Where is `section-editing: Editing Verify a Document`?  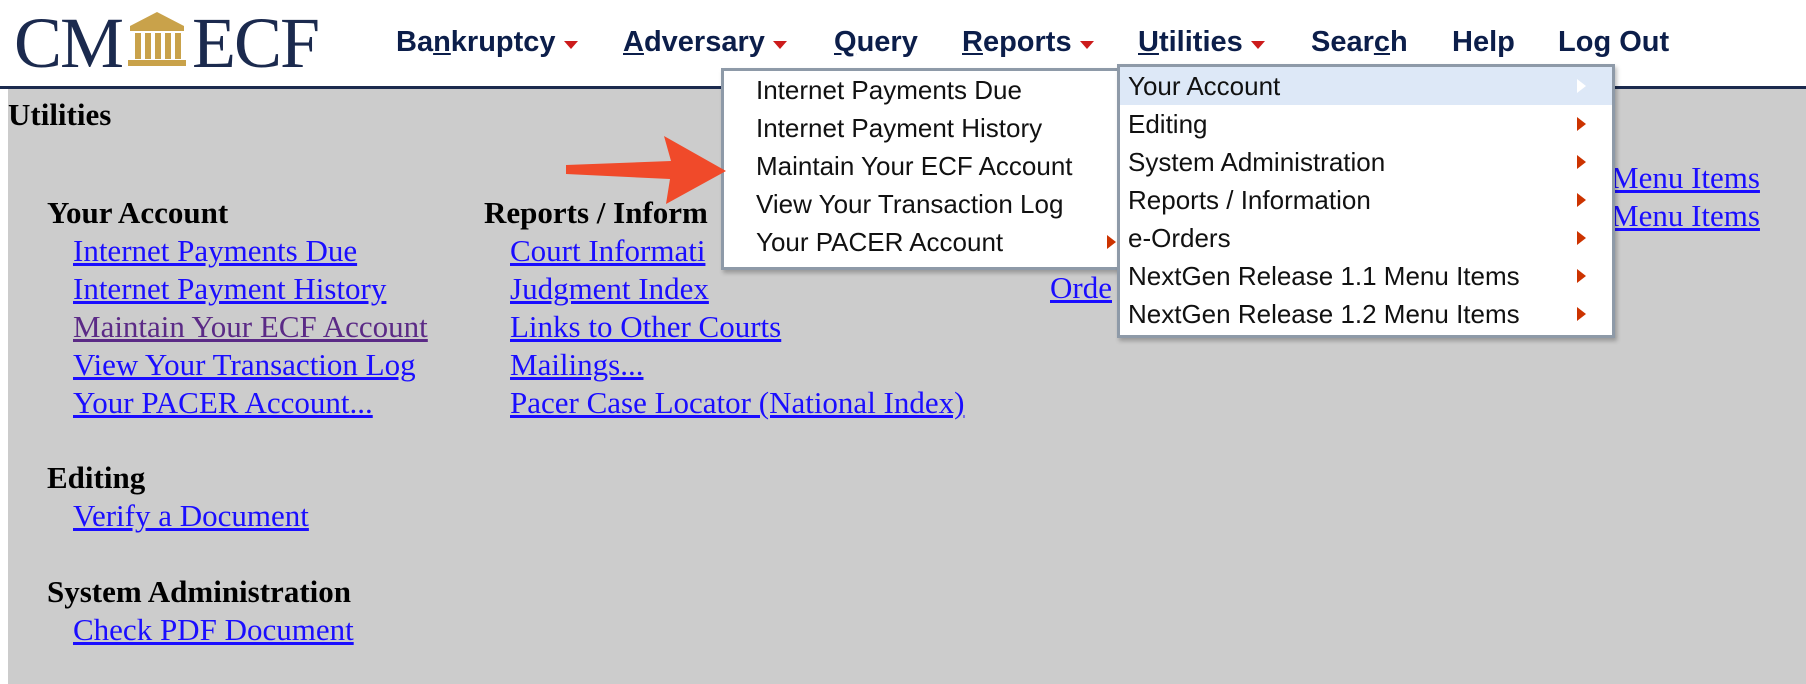
section-editing: Editing Verify a Document is located at coordinates (178, 497).